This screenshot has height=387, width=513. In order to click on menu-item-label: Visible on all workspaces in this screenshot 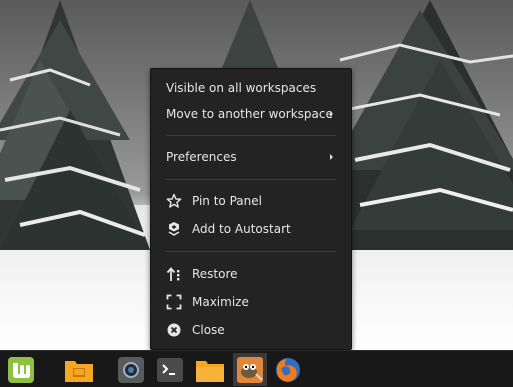, I will do `click(241, 88)`.